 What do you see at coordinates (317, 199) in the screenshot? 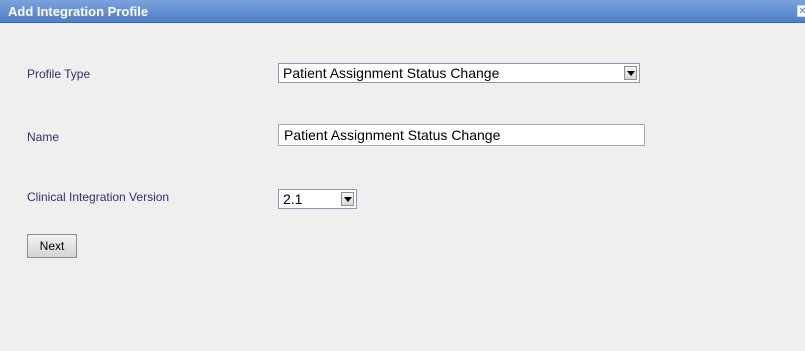
I see `version-select: 2.1` at bounding box center [317, 199].